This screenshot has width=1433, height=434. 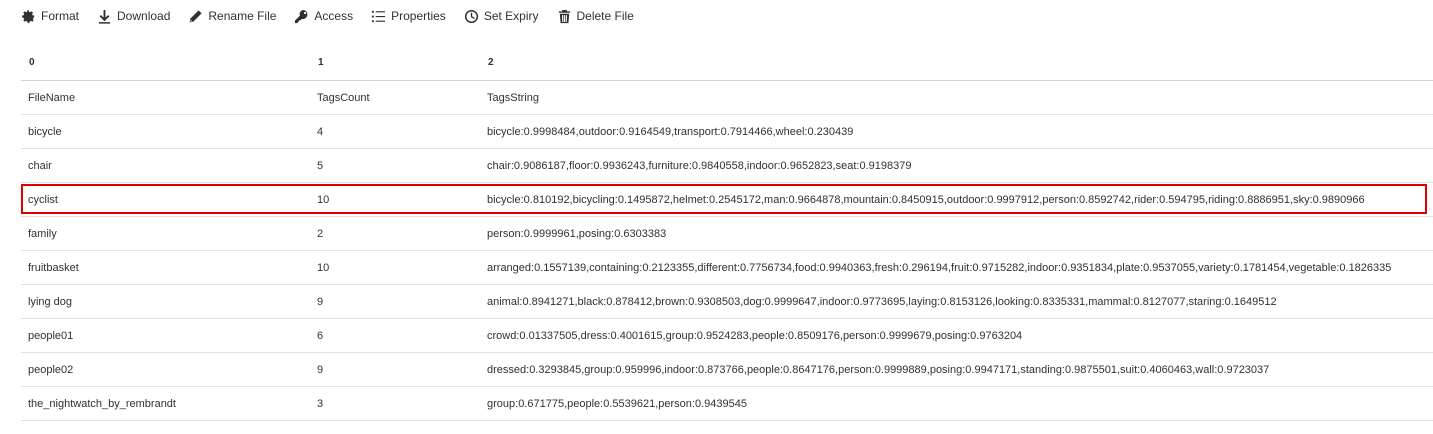 I want to click on rename-file-label: Rename File, so click(x=242, y=16).